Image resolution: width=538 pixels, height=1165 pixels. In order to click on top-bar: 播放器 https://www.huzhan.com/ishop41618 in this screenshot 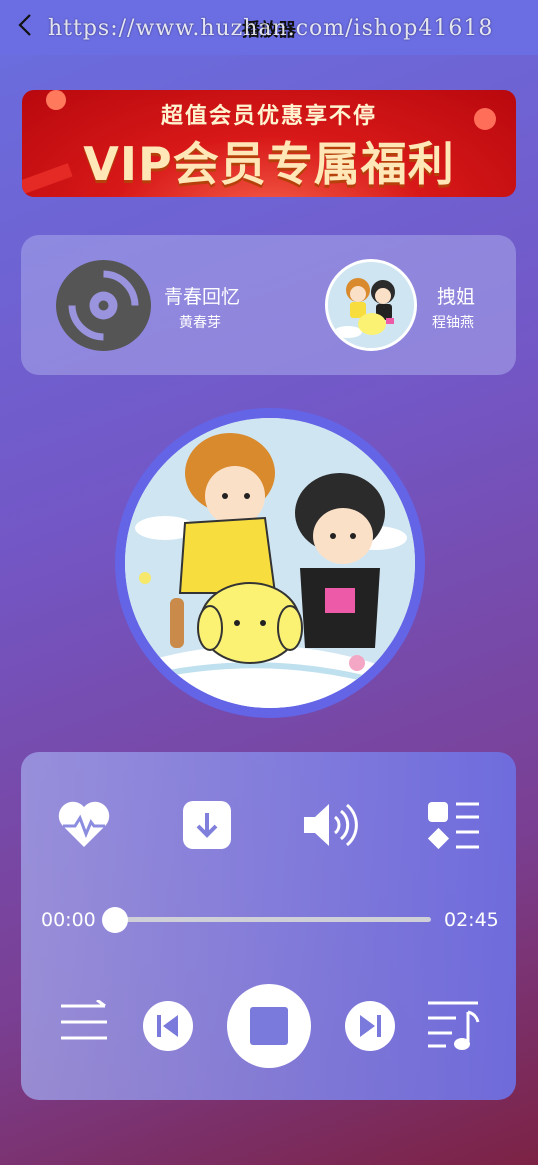, I will do `click(269, 27)`.